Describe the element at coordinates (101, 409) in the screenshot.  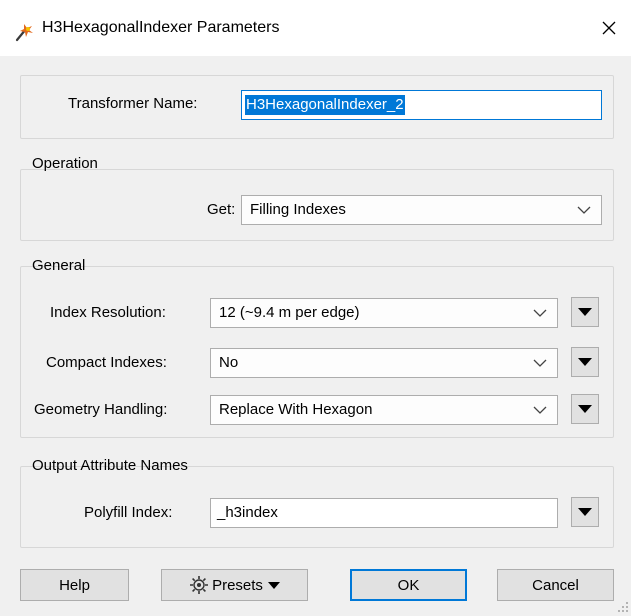
I see `geometry-handling-label: Geometry Handling:` at that location.